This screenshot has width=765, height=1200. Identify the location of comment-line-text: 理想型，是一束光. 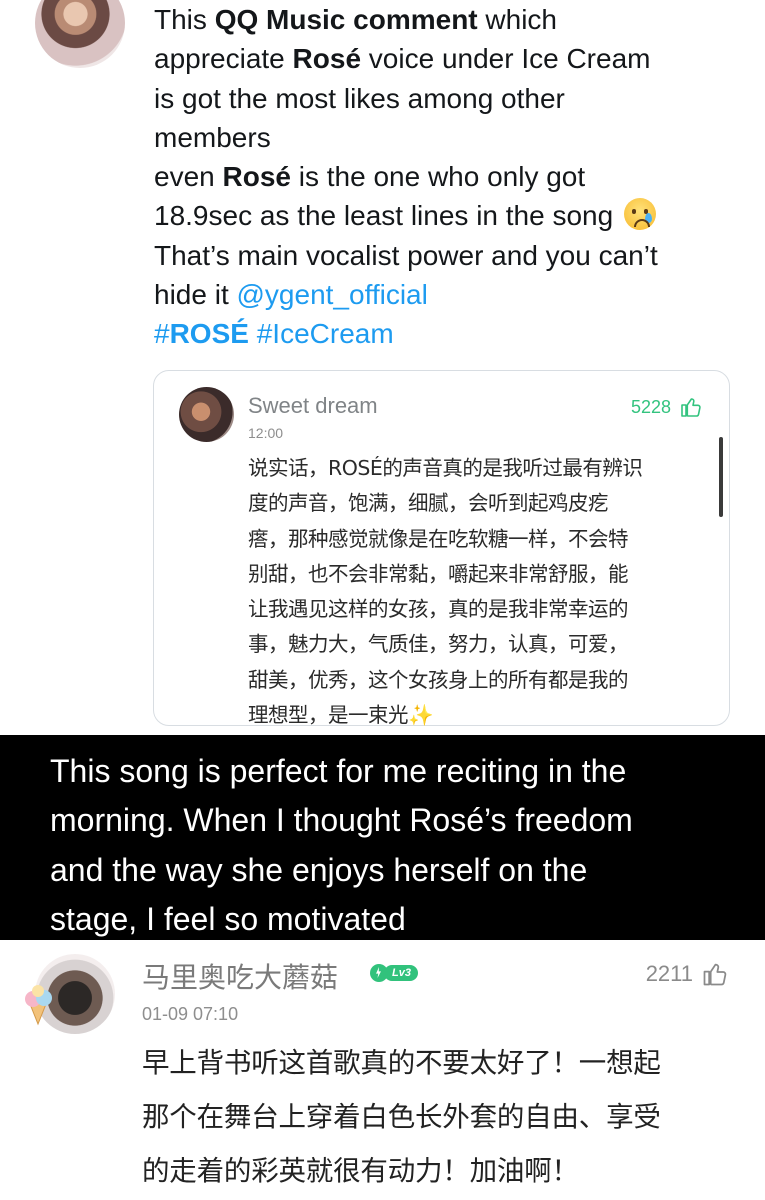
(328, 715).